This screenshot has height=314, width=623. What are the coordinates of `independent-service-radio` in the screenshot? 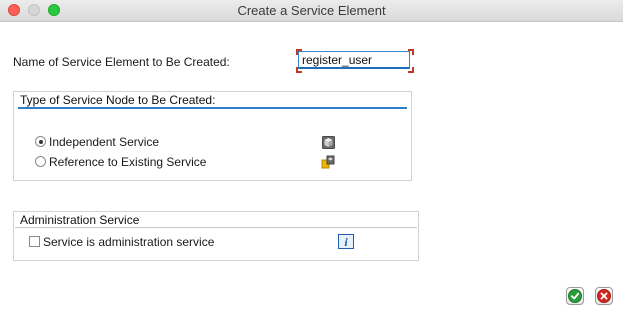 It's located at (40, 141).